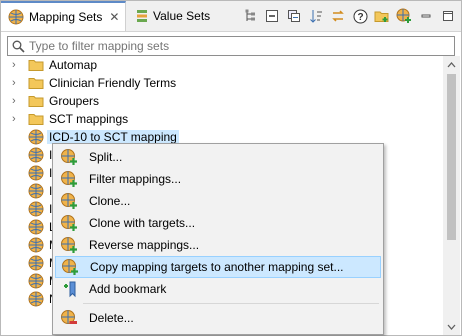 The width and height of the screenshot is (462, 336). Describe the element at coordinates (451, 157) in the screenshot. I see `scrollbar-thumb` at that location.